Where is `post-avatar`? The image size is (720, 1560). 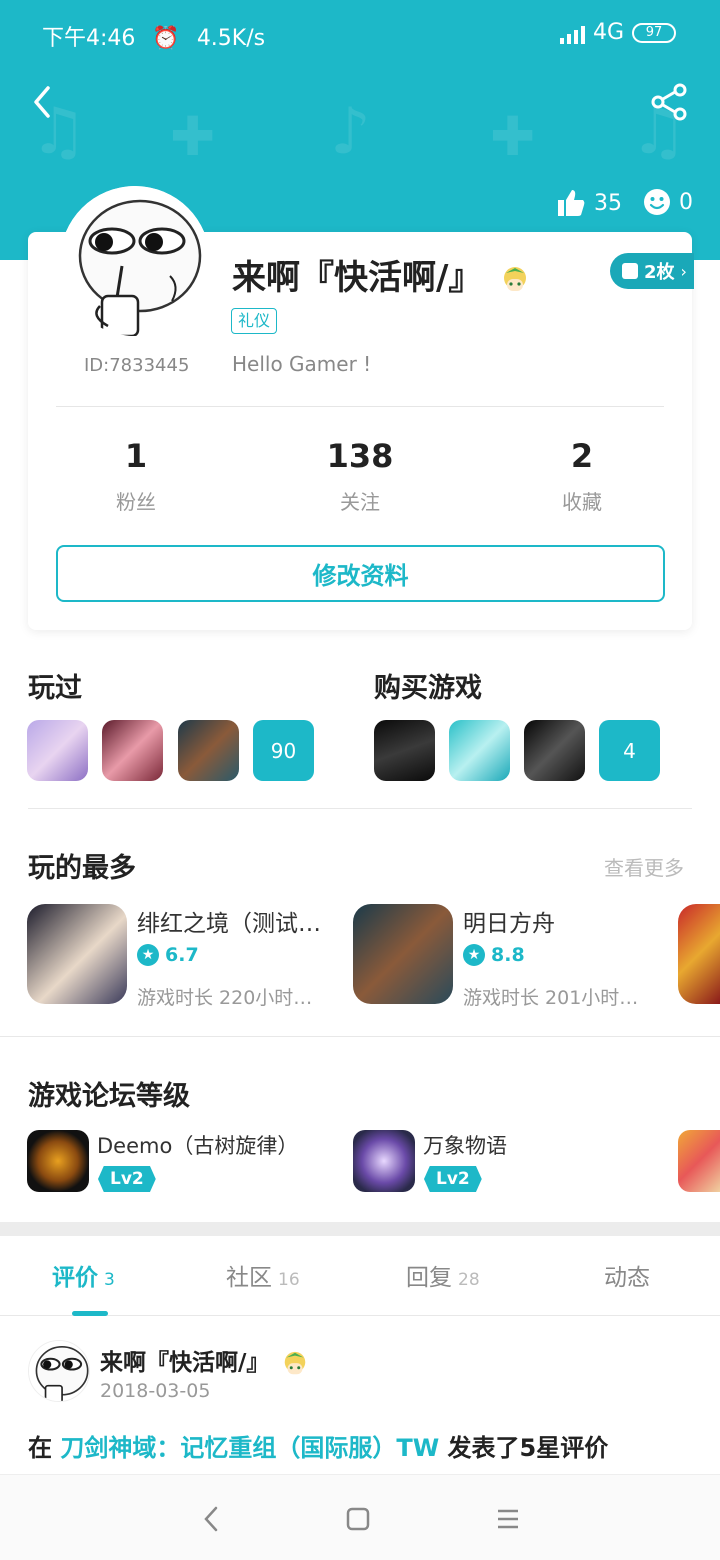
post-avatar is located at coordinates (59, 1371).